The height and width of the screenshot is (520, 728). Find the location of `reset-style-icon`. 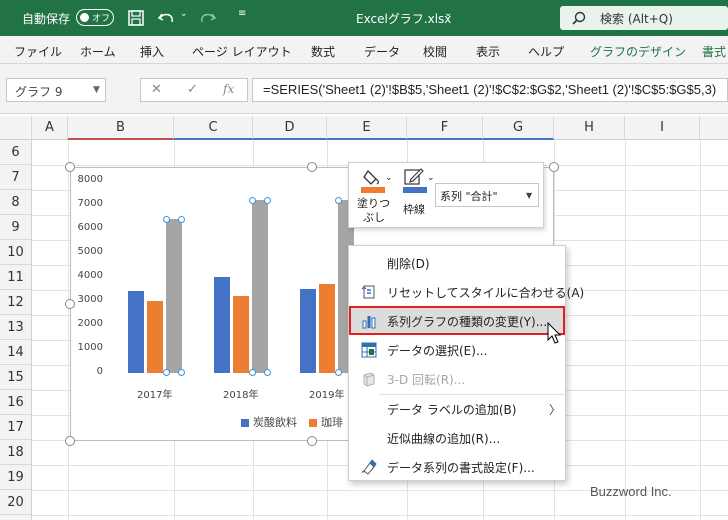

reset-style-icon is located at coordinates (368, 292).